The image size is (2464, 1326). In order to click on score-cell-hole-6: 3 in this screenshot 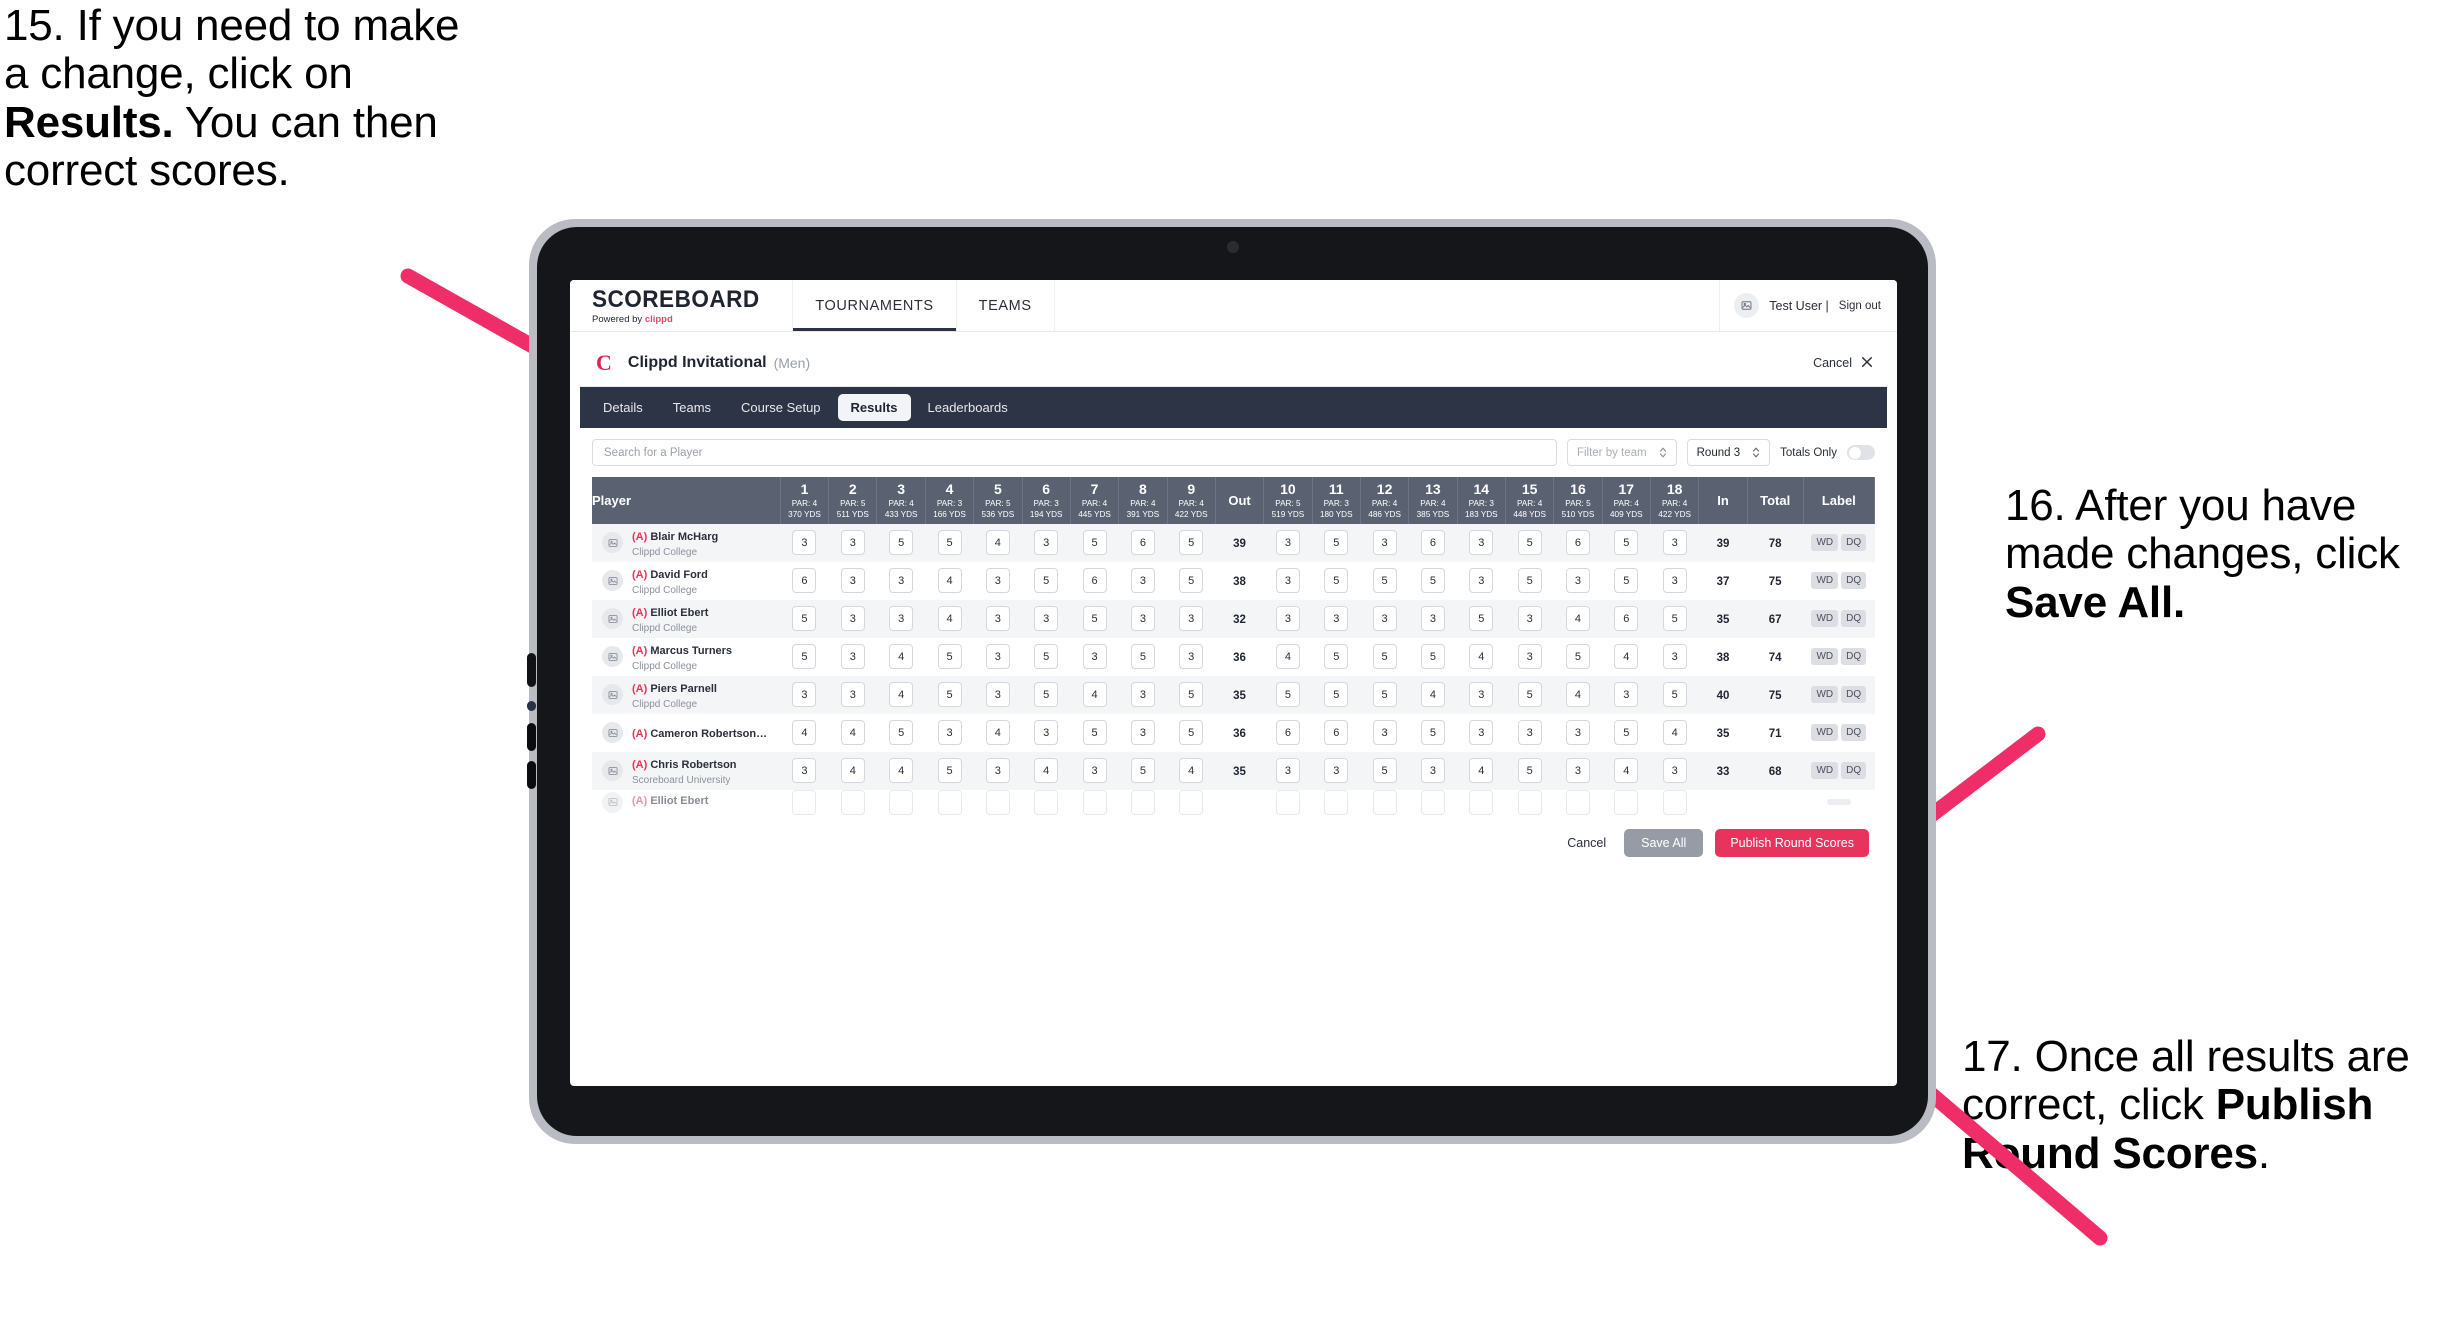, I will do `click(1046, 543)`.